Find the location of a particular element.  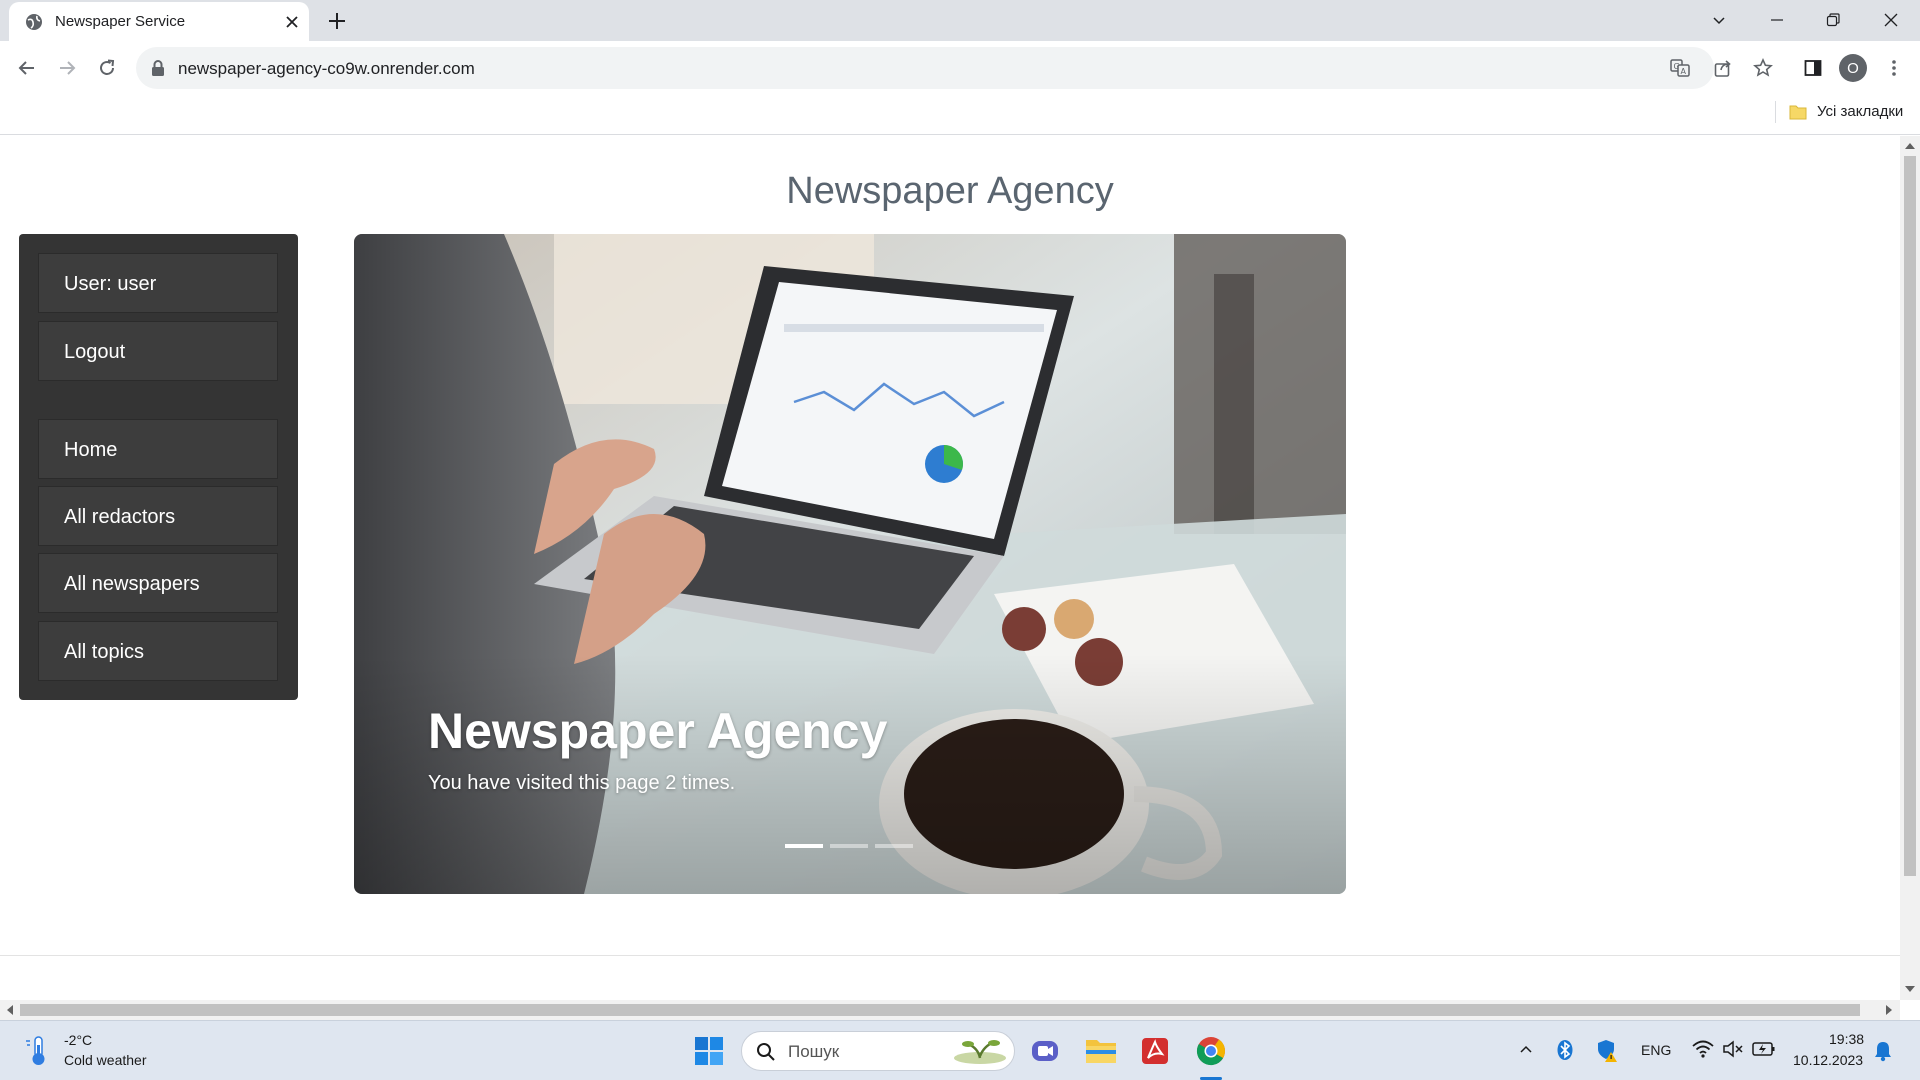

visit-counter-text: You have visited this page 2 times. is located at coordinates (582, 783).